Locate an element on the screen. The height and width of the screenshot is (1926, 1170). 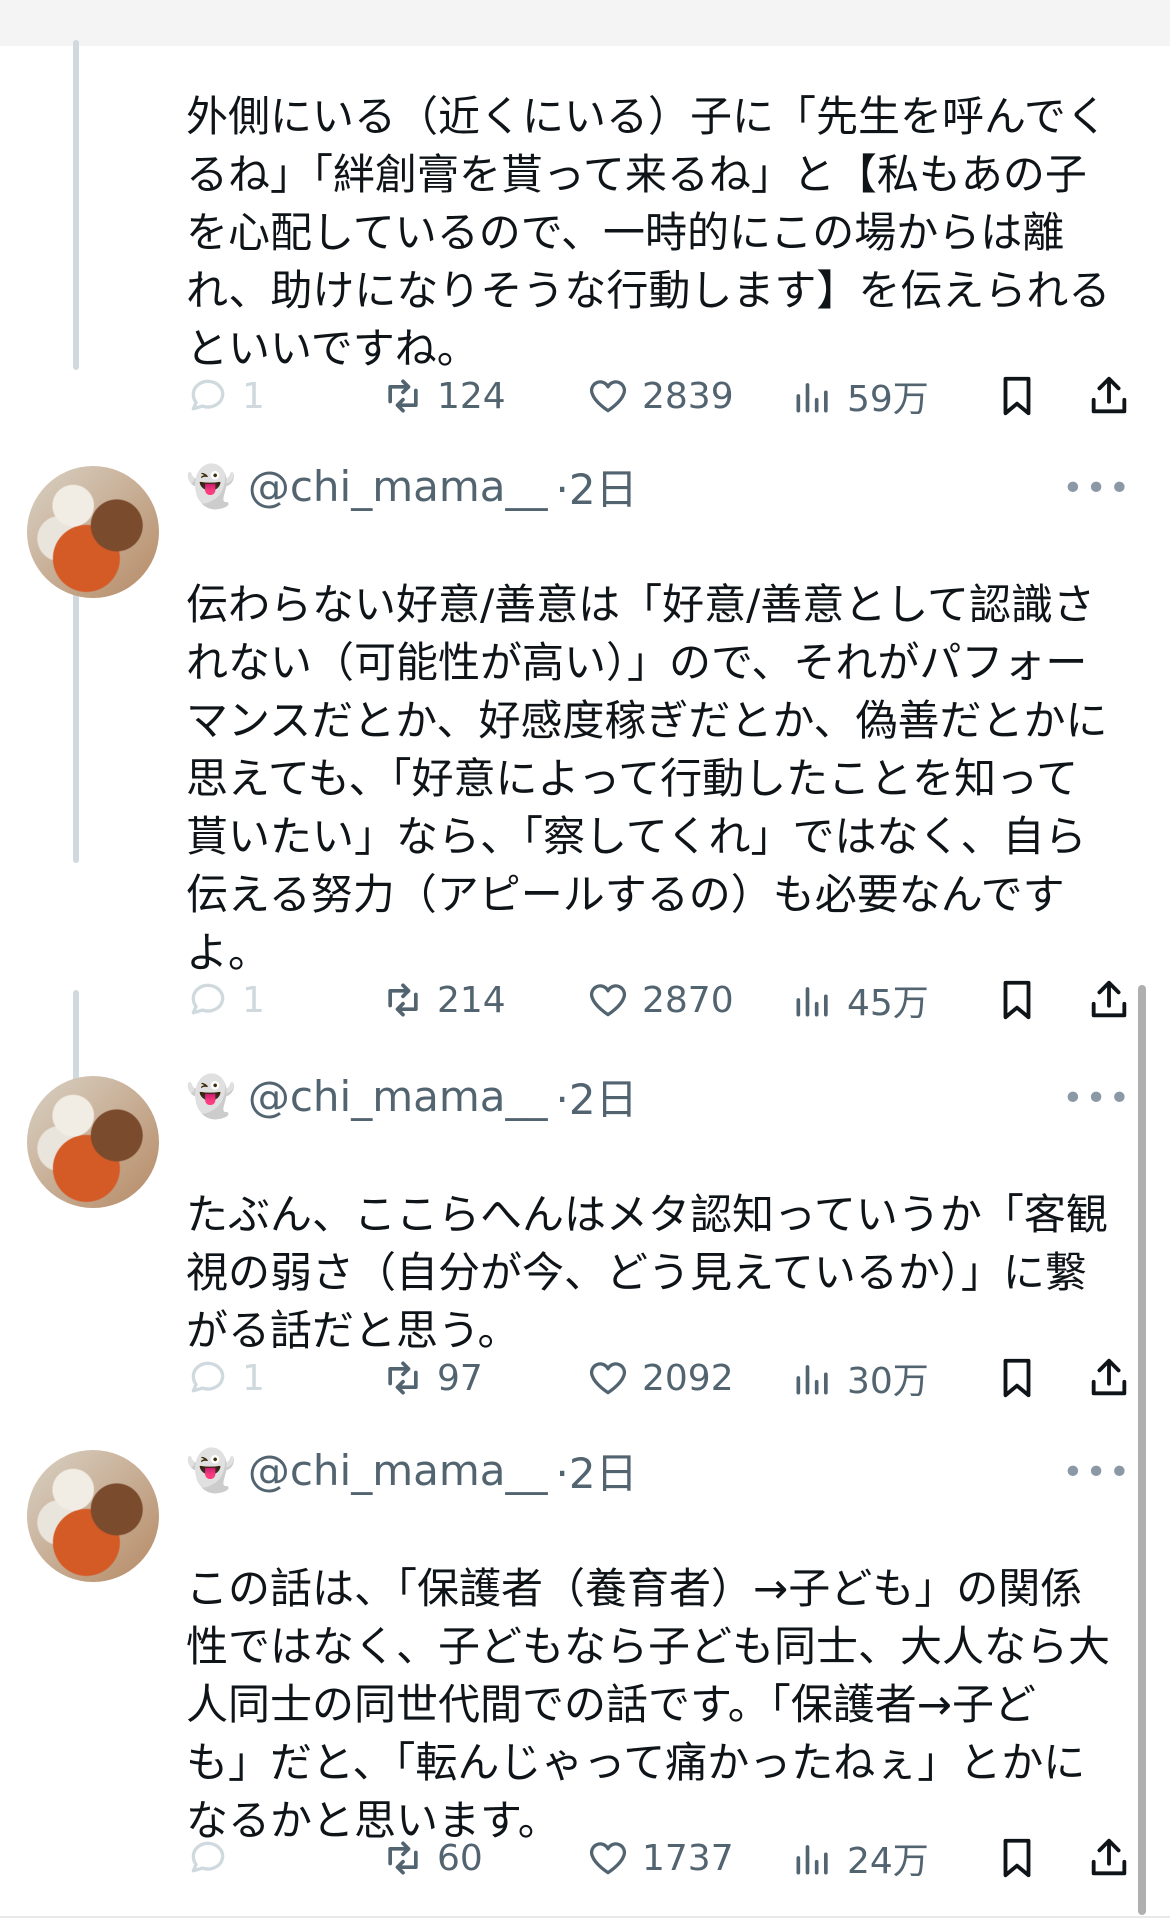
action-bar: 1 97 2092 30万 is located at coordinates (661, 1378).